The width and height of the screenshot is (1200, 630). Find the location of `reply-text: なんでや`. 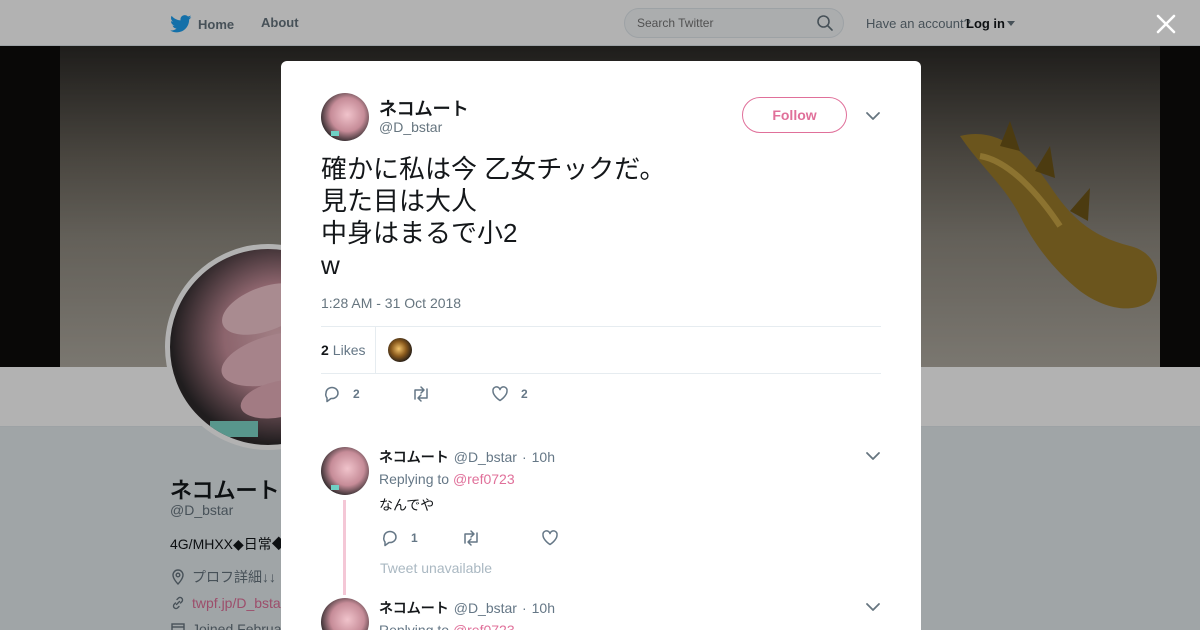

reply-text: なんでや is located at coordinates (407, 505).